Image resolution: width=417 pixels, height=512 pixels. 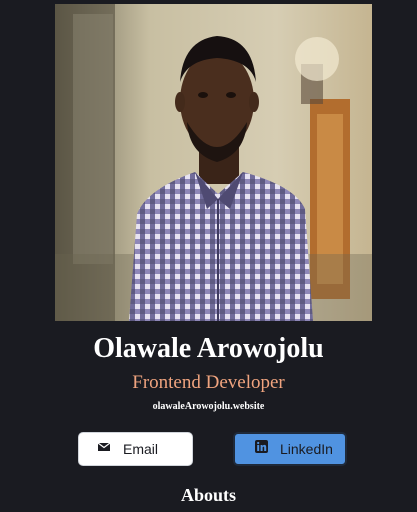 I want to click on profile-role: Frontend Developer, so click(x=208, y=382).